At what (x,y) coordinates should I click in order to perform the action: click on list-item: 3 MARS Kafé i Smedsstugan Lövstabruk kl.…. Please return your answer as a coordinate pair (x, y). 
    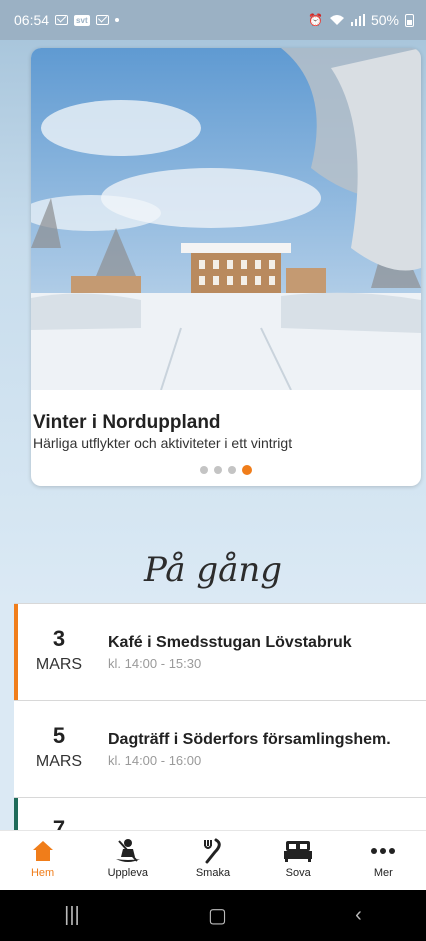
    Looking at the image, I should click on (220, 651).